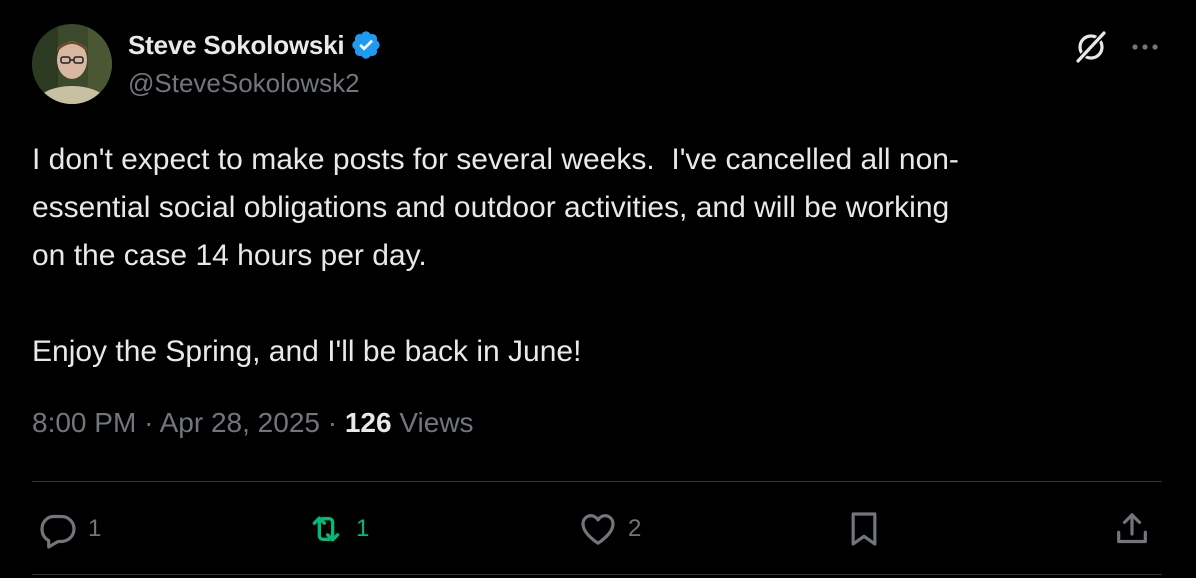 The image size is (1196, 578). I want to click on divider-top, so click(597, 481).